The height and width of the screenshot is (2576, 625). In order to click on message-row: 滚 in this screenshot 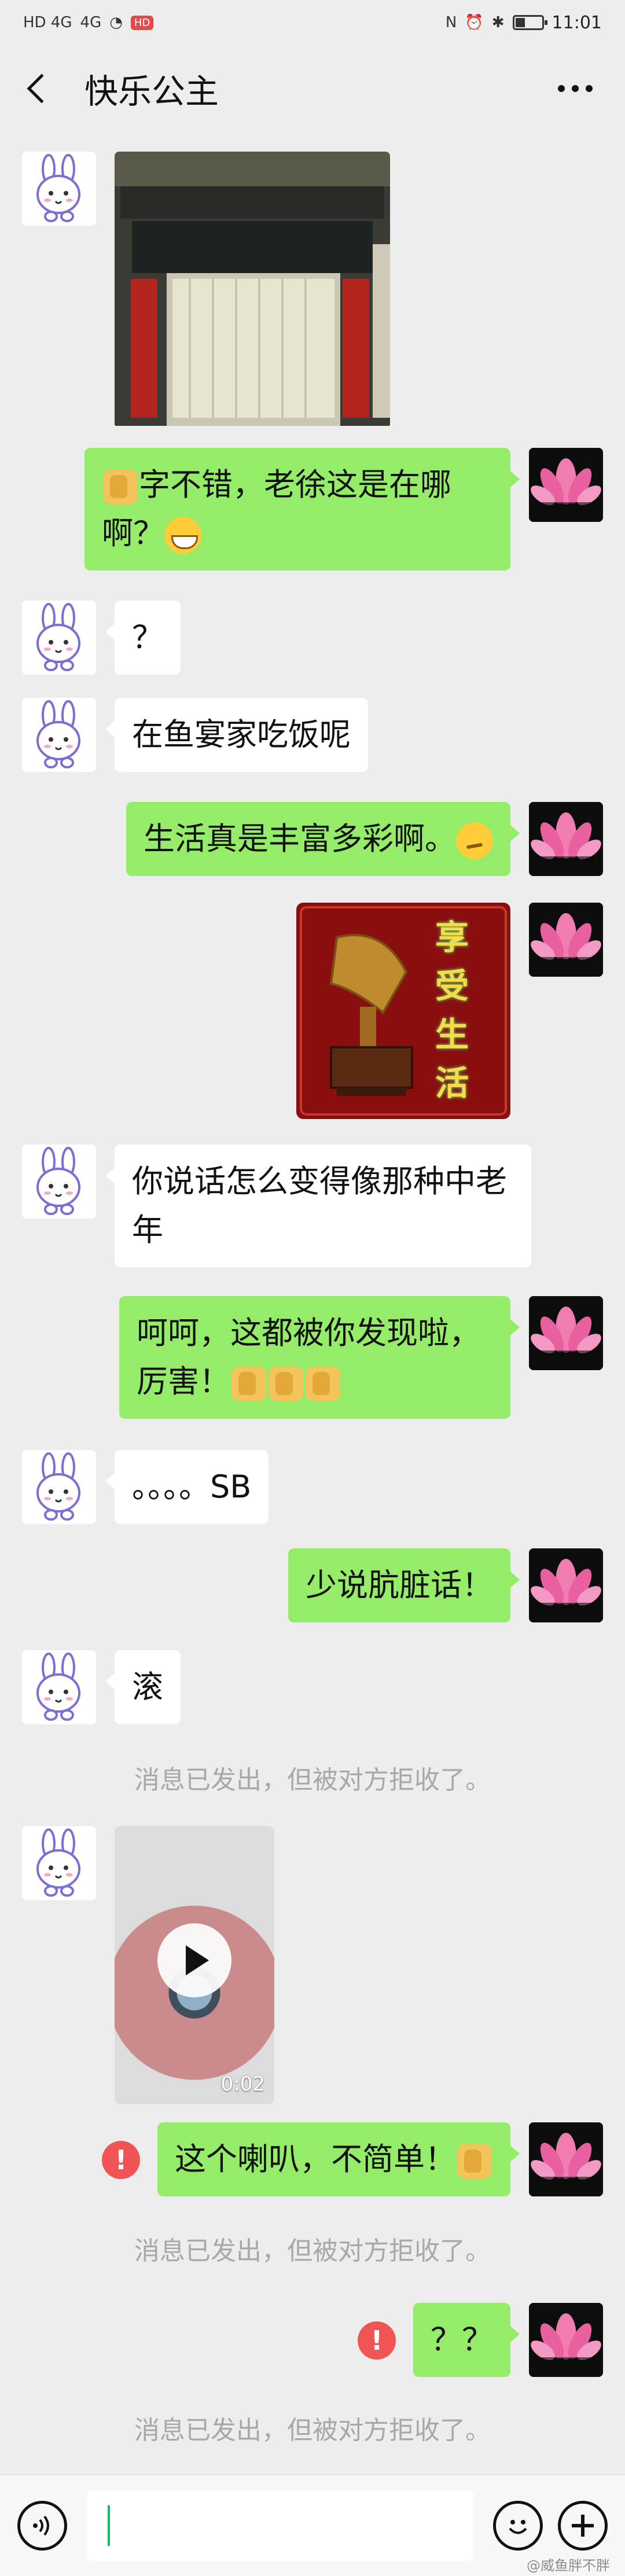, I will do `click(101, 1687)`.